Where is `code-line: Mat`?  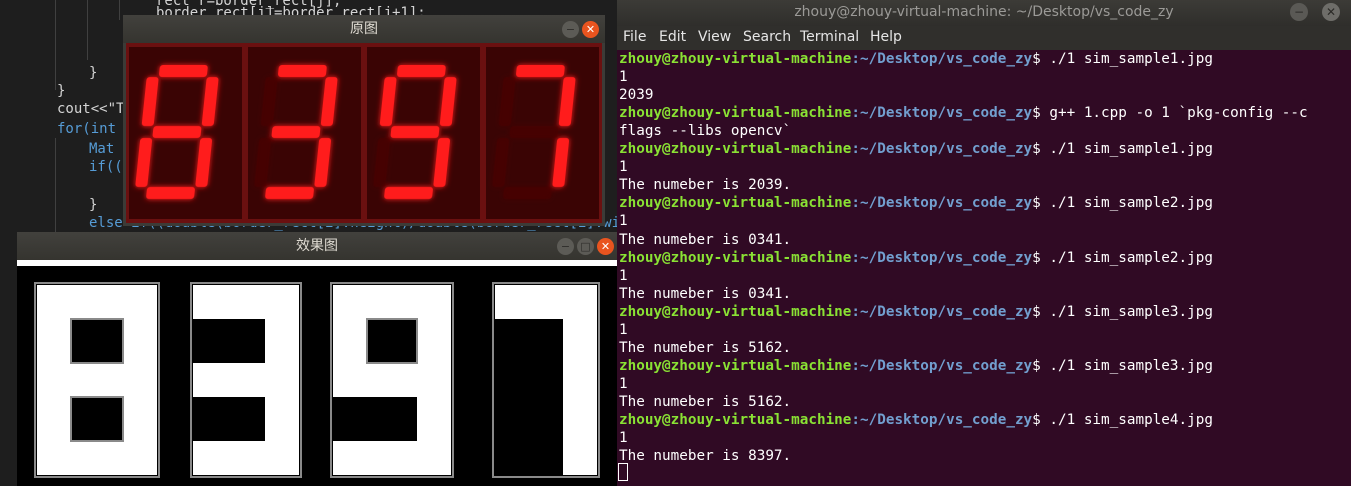
code-line: Mat is located at coordinates (102, 149).